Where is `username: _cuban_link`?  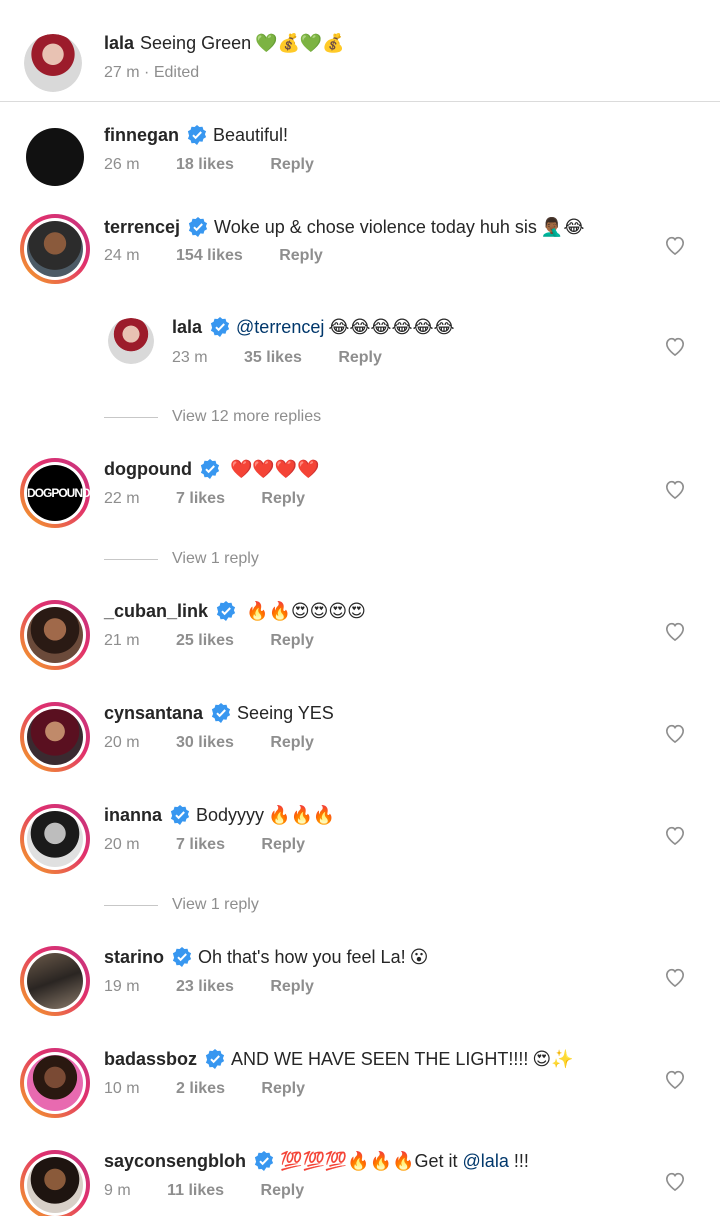
username: _cuban_link is located at coordinates (156, 611).